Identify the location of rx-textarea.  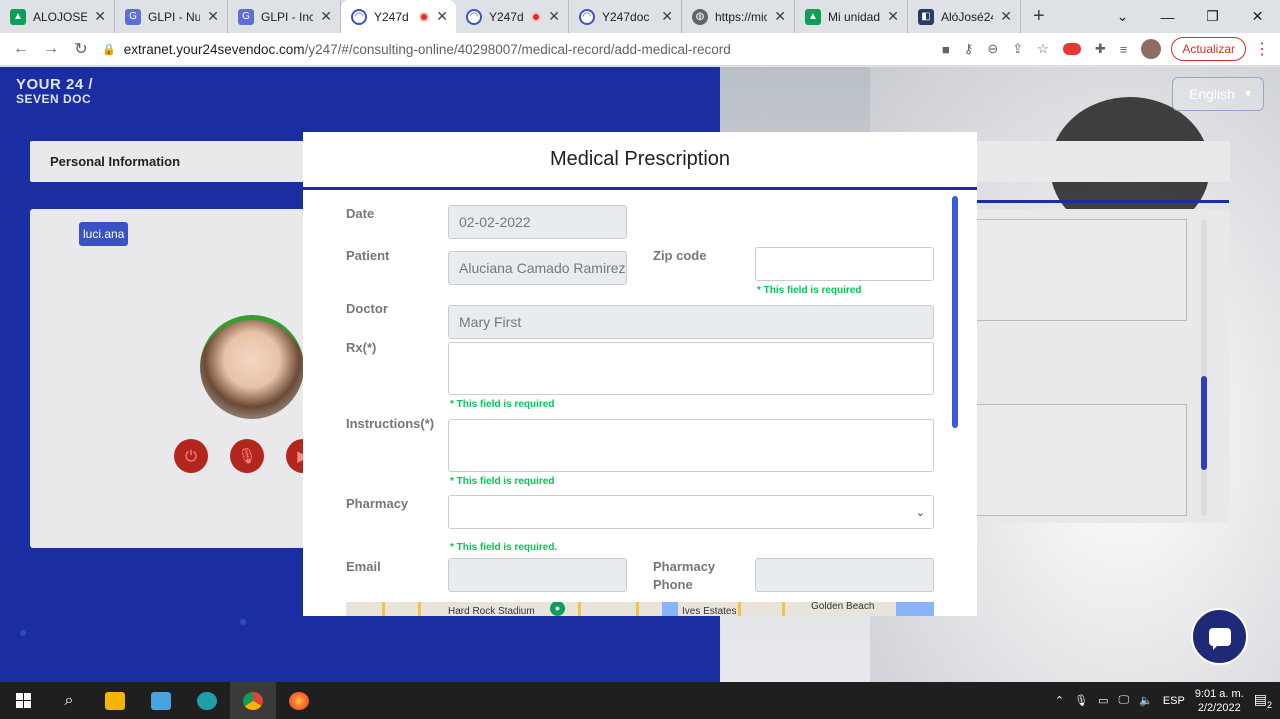
(691, 368).